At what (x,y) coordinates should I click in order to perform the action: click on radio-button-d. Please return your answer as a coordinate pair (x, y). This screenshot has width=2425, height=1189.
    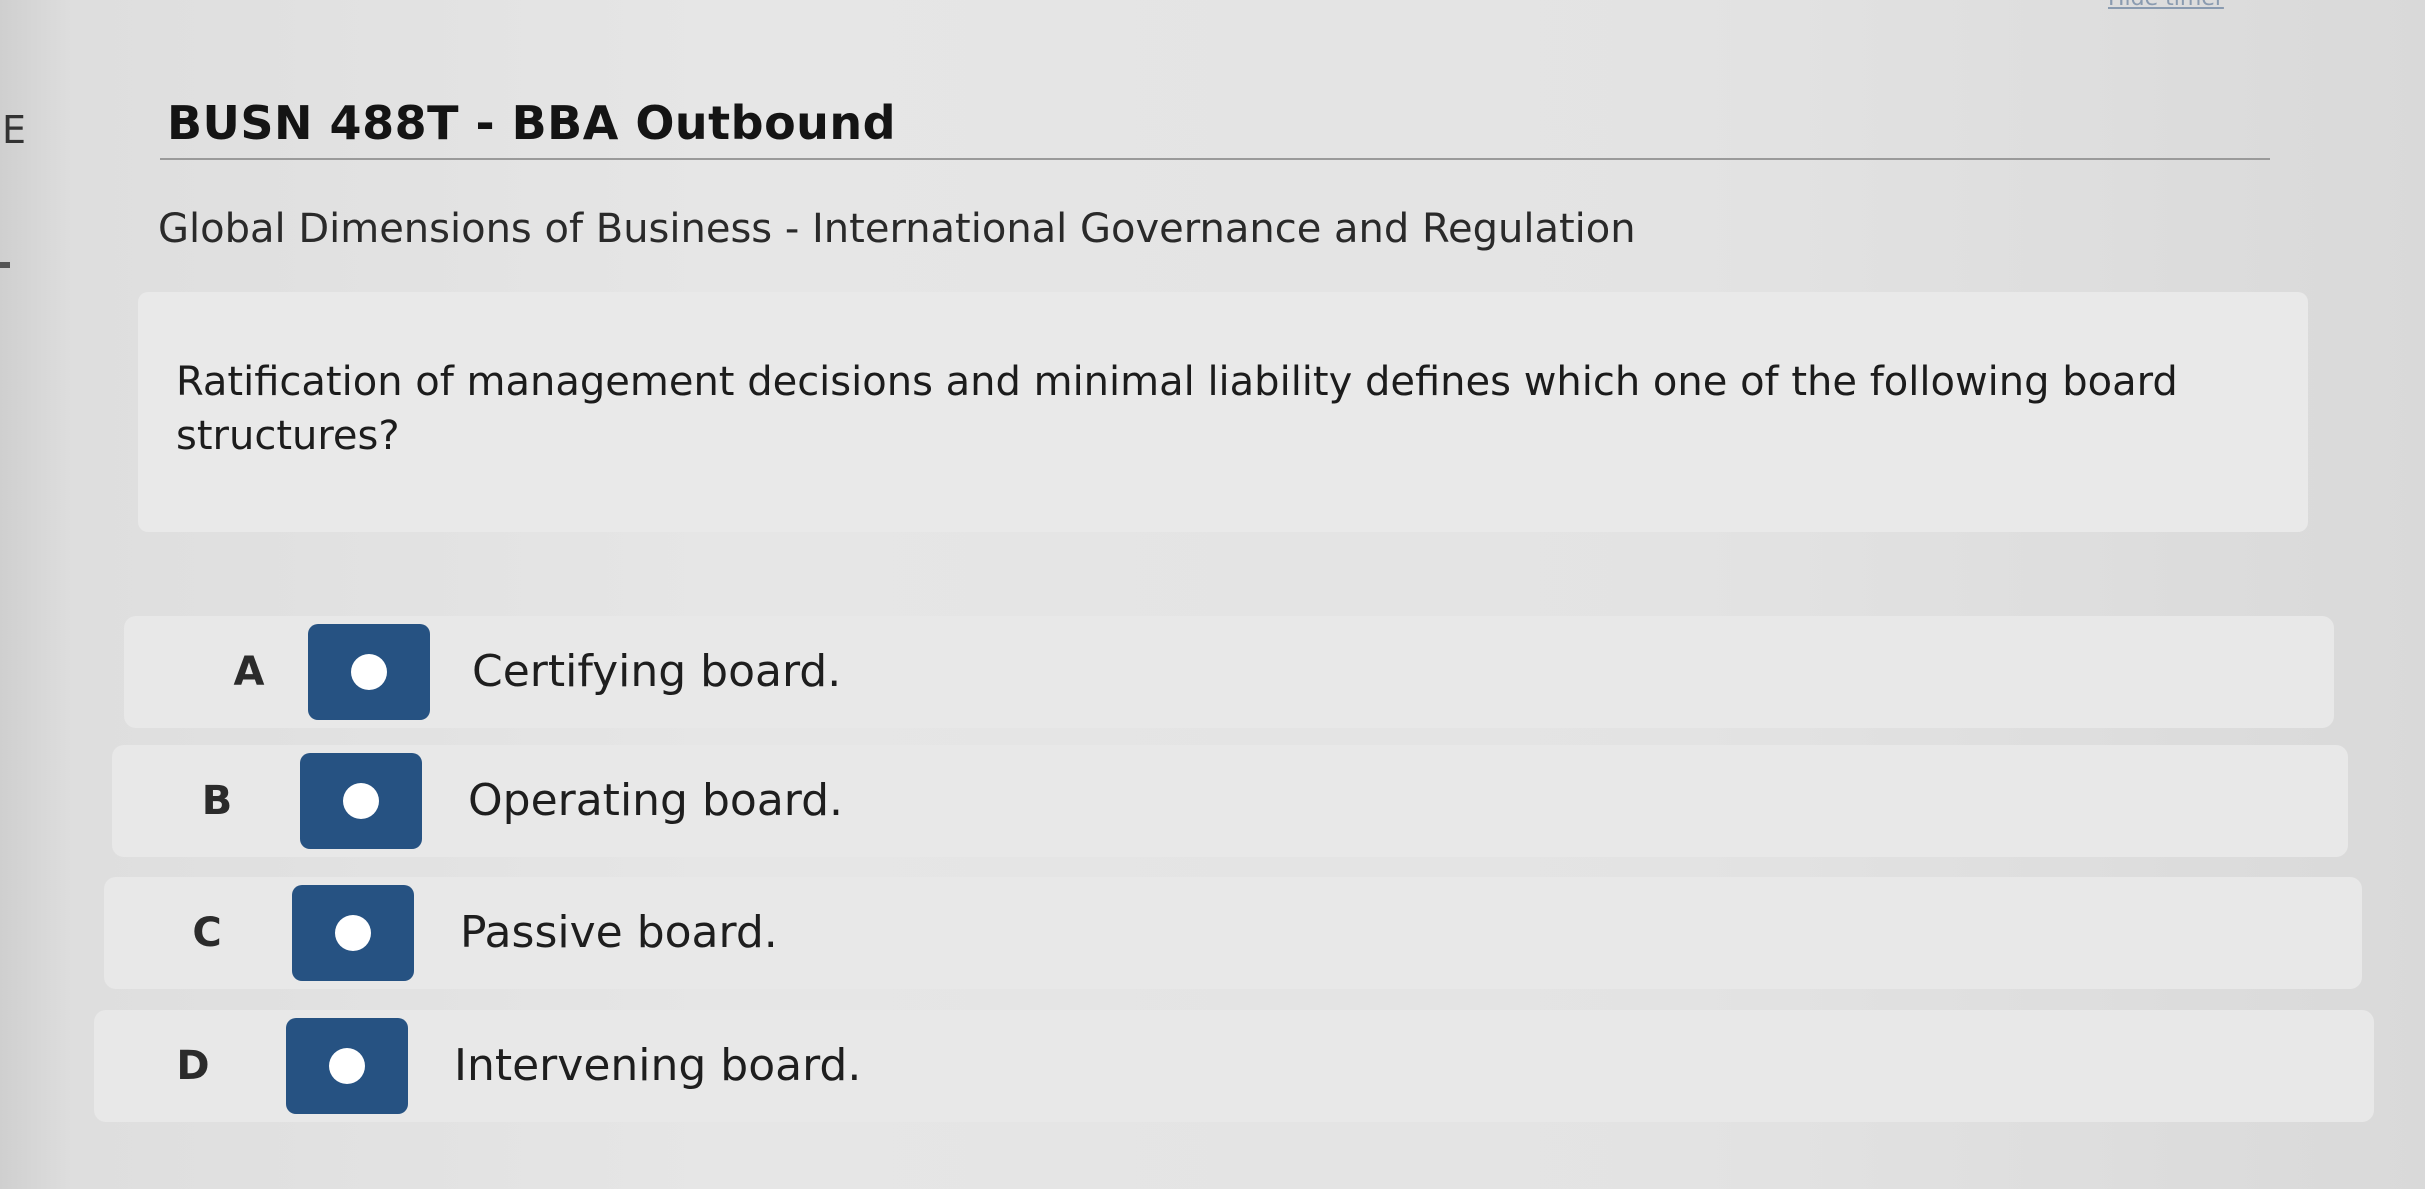
    Looking at the image, I should click on (347, 1066).